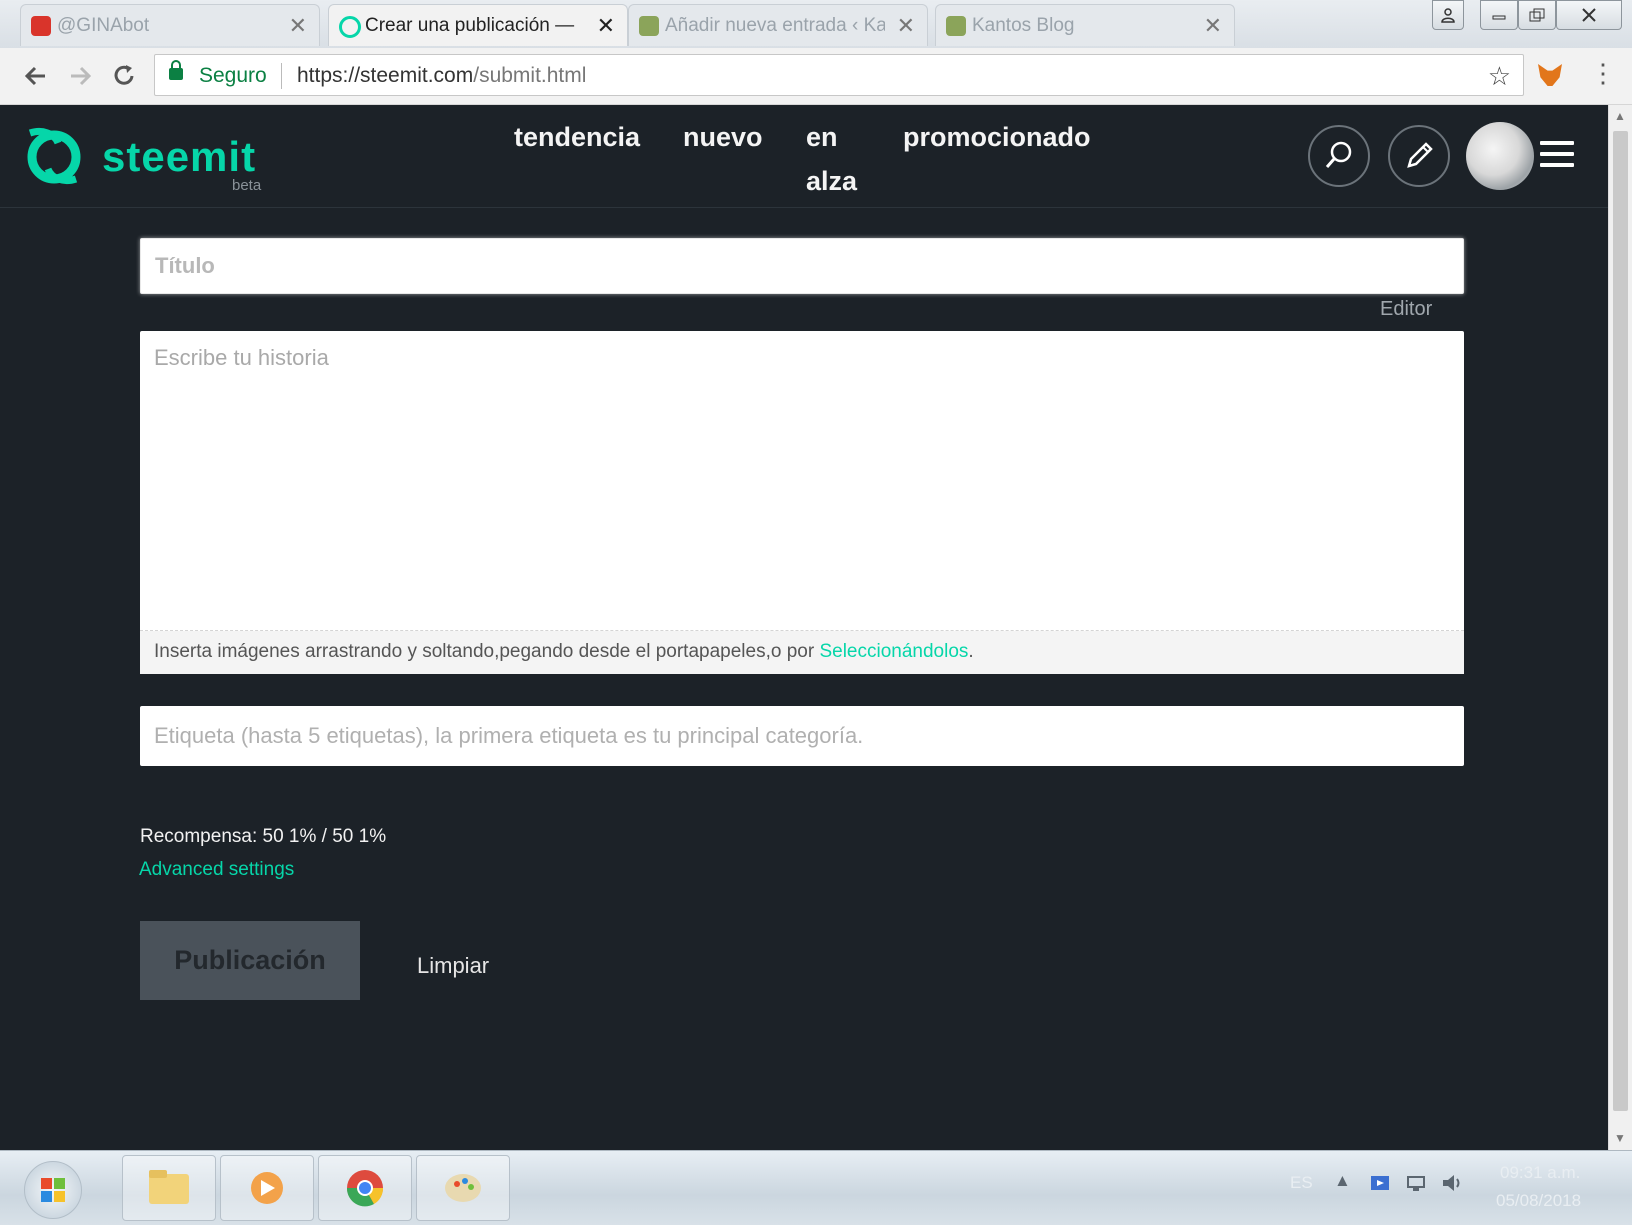 This screenshot has width=1632, height=1225. Describe the element at coordinates (281, 76) in the screenshot. I see `address-separator` at that location.